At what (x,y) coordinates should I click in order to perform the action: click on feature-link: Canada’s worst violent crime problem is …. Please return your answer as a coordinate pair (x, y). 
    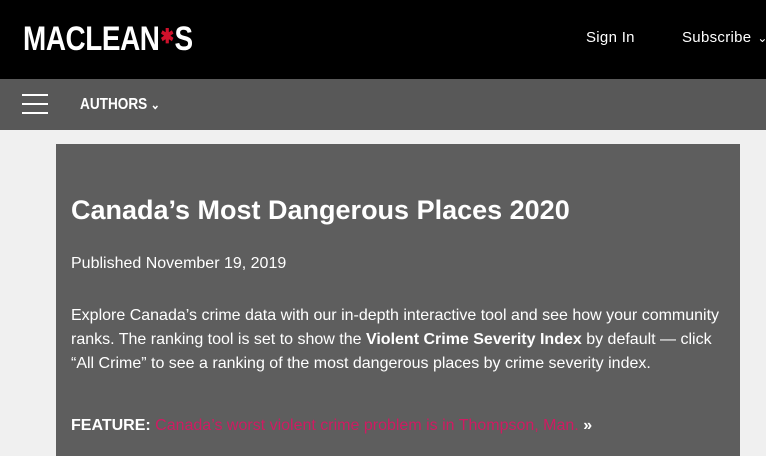
    Looking at the image, I should click on (367, 425).